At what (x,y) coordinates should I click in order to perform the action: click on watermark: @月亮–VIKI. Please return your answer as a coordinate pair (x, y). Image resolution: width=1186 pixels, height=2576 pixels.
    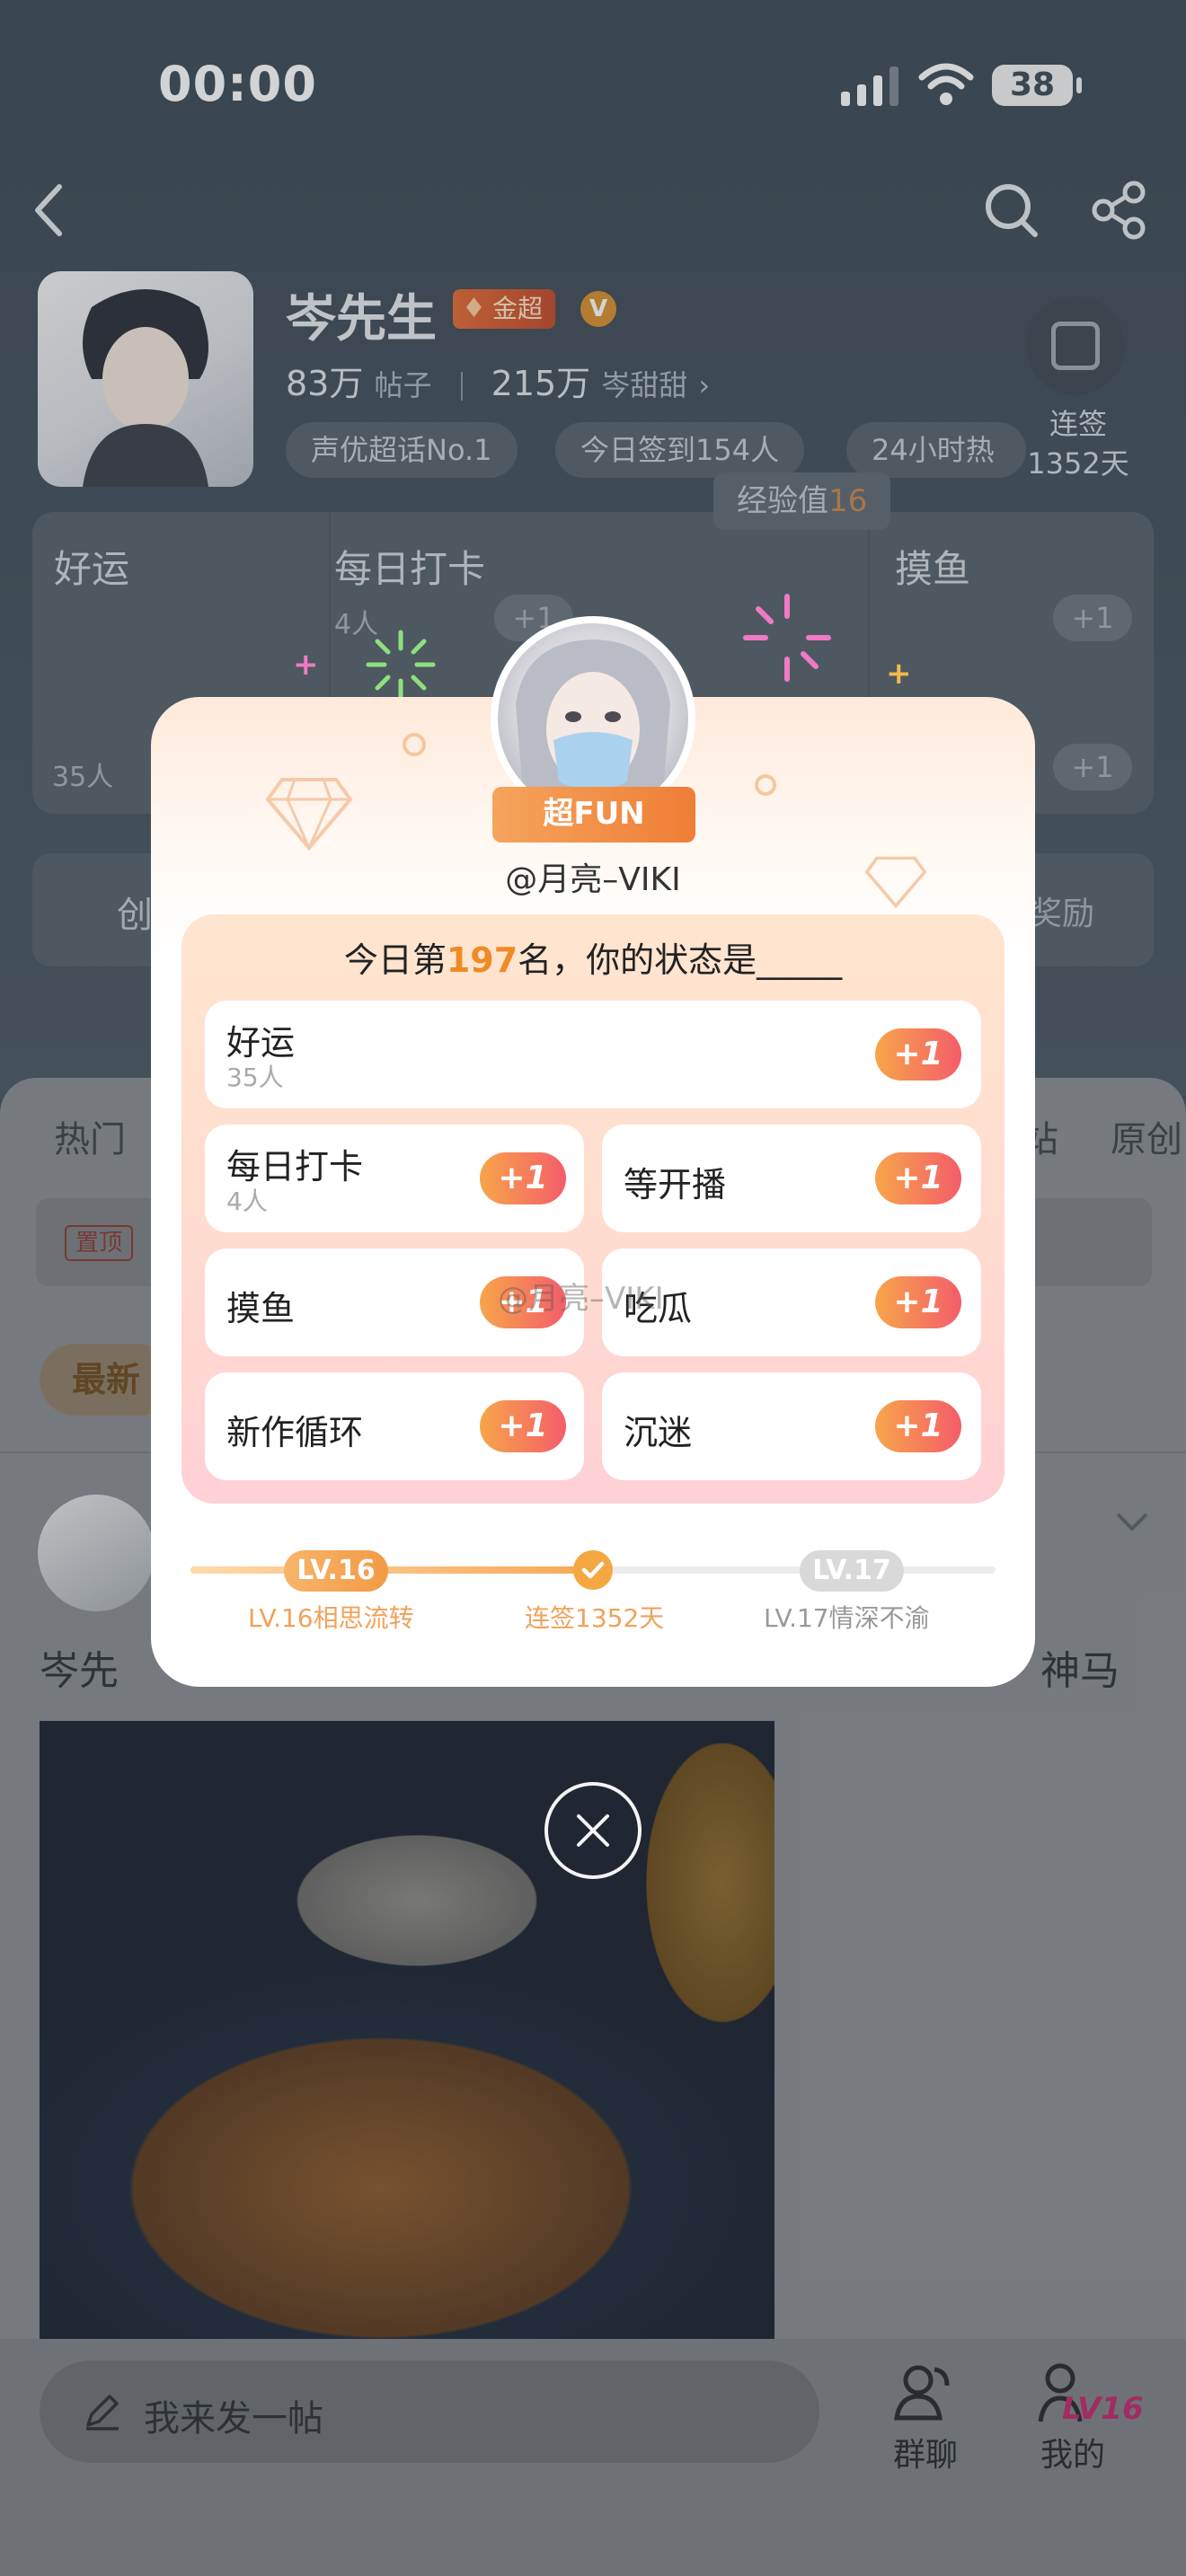
    Looking at the image, I should click on (581, 1299).